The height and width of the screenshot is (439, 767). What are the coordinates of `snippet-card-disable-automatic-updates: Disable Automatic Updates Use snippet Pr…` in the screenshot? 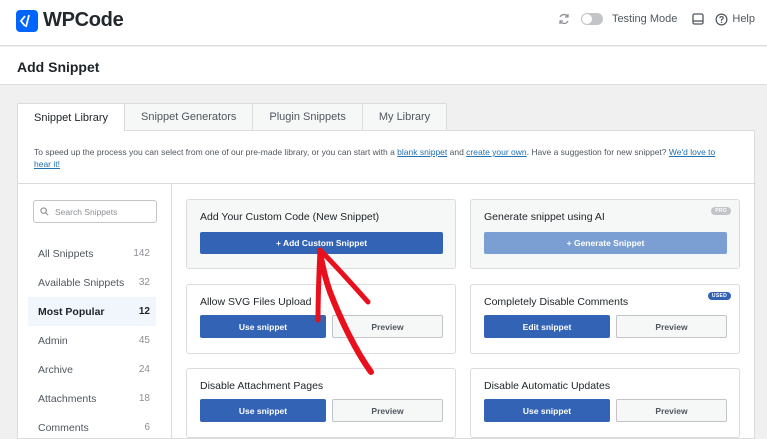 It's located at (605, 403).